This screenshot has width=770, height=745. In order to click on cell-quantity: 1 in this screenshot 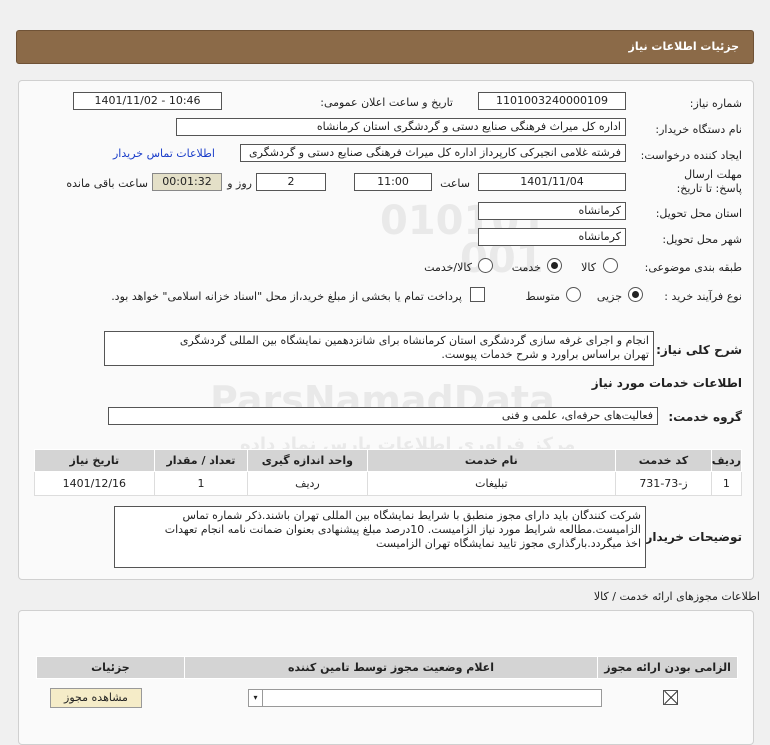, I will do `click(201, 483)`.